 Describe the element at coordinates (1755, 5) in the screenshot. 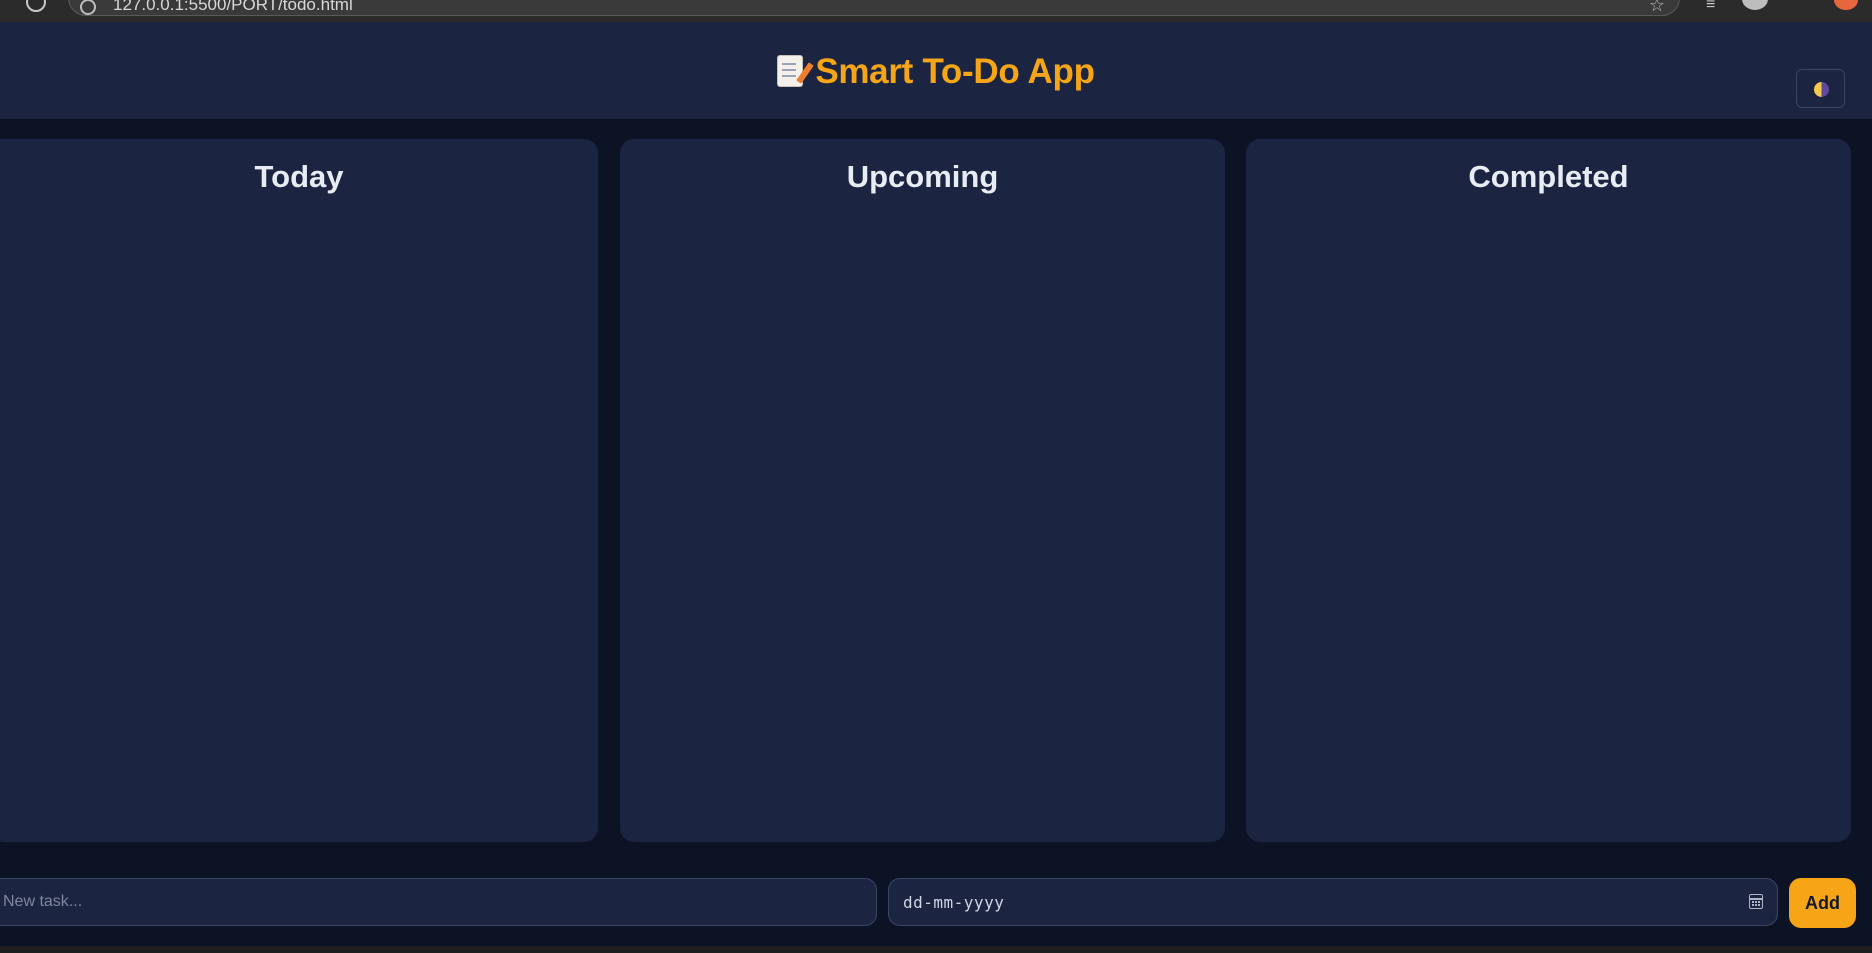

I see `profile-avatar` at that location.